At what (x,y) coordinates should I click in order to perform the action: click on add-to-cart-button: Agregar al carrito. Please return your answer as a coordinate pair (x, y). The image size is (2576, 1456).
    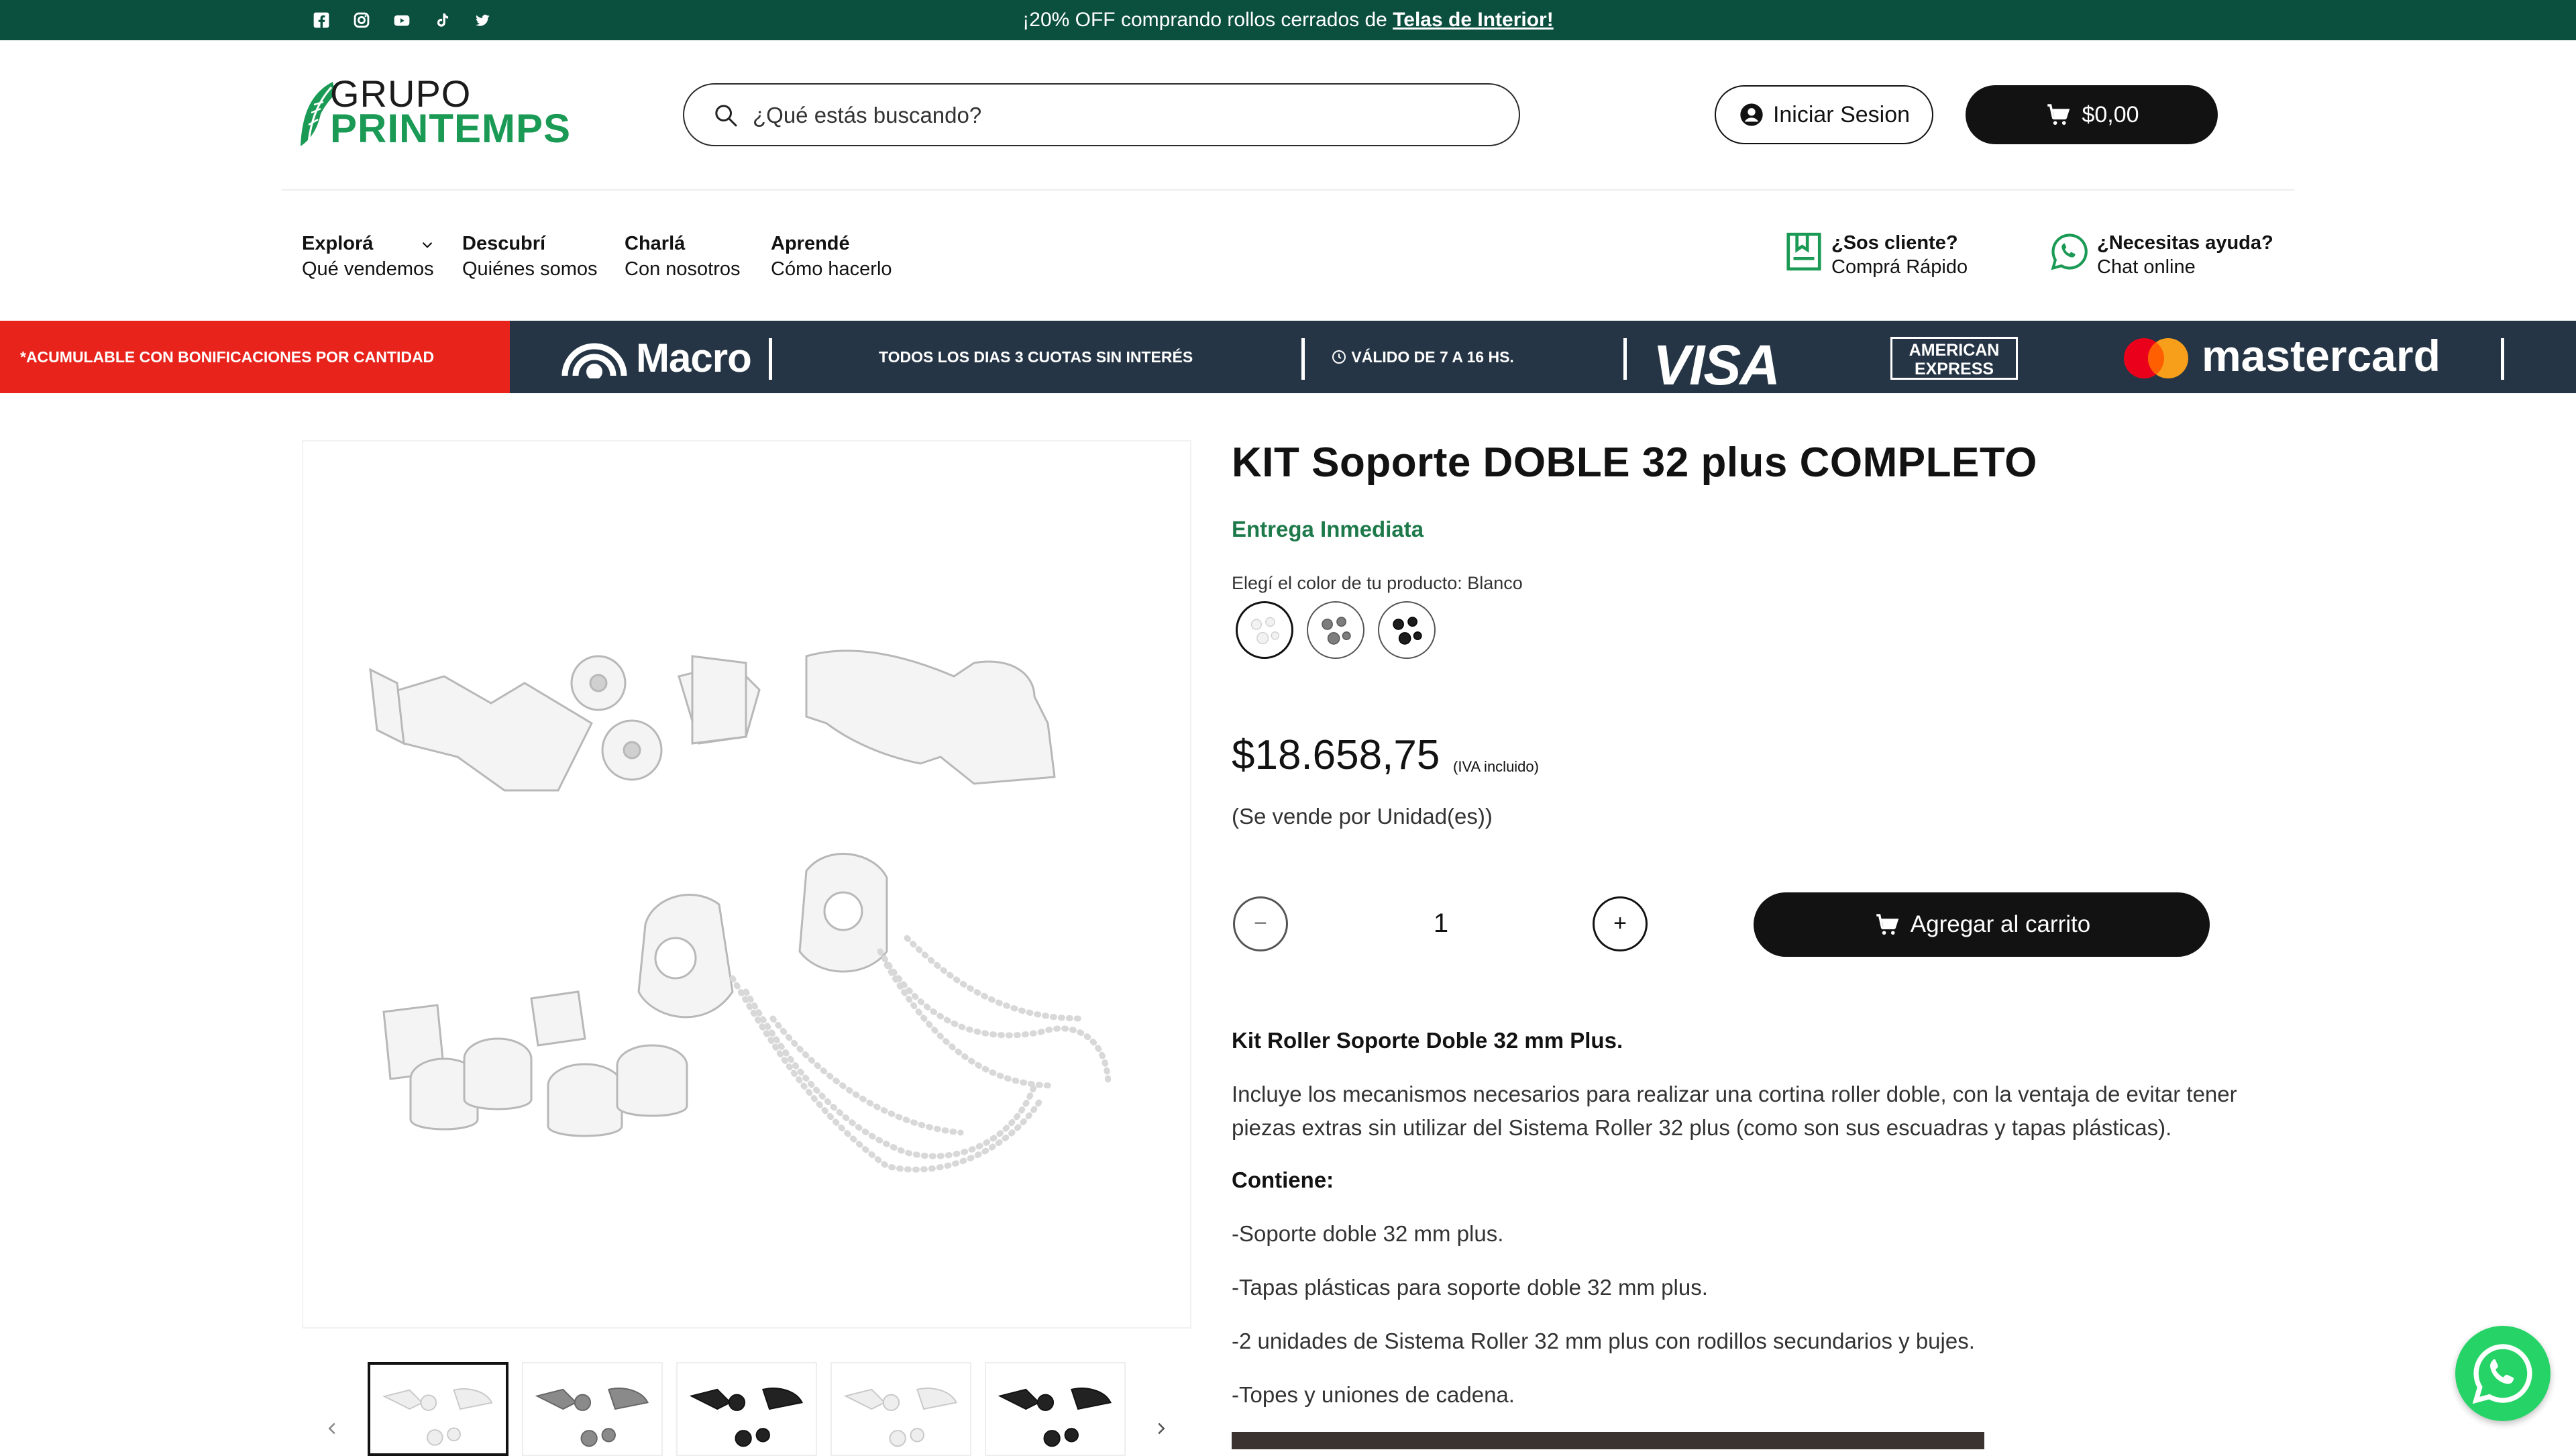
    Looking at the image, I should click on (1982, 924).